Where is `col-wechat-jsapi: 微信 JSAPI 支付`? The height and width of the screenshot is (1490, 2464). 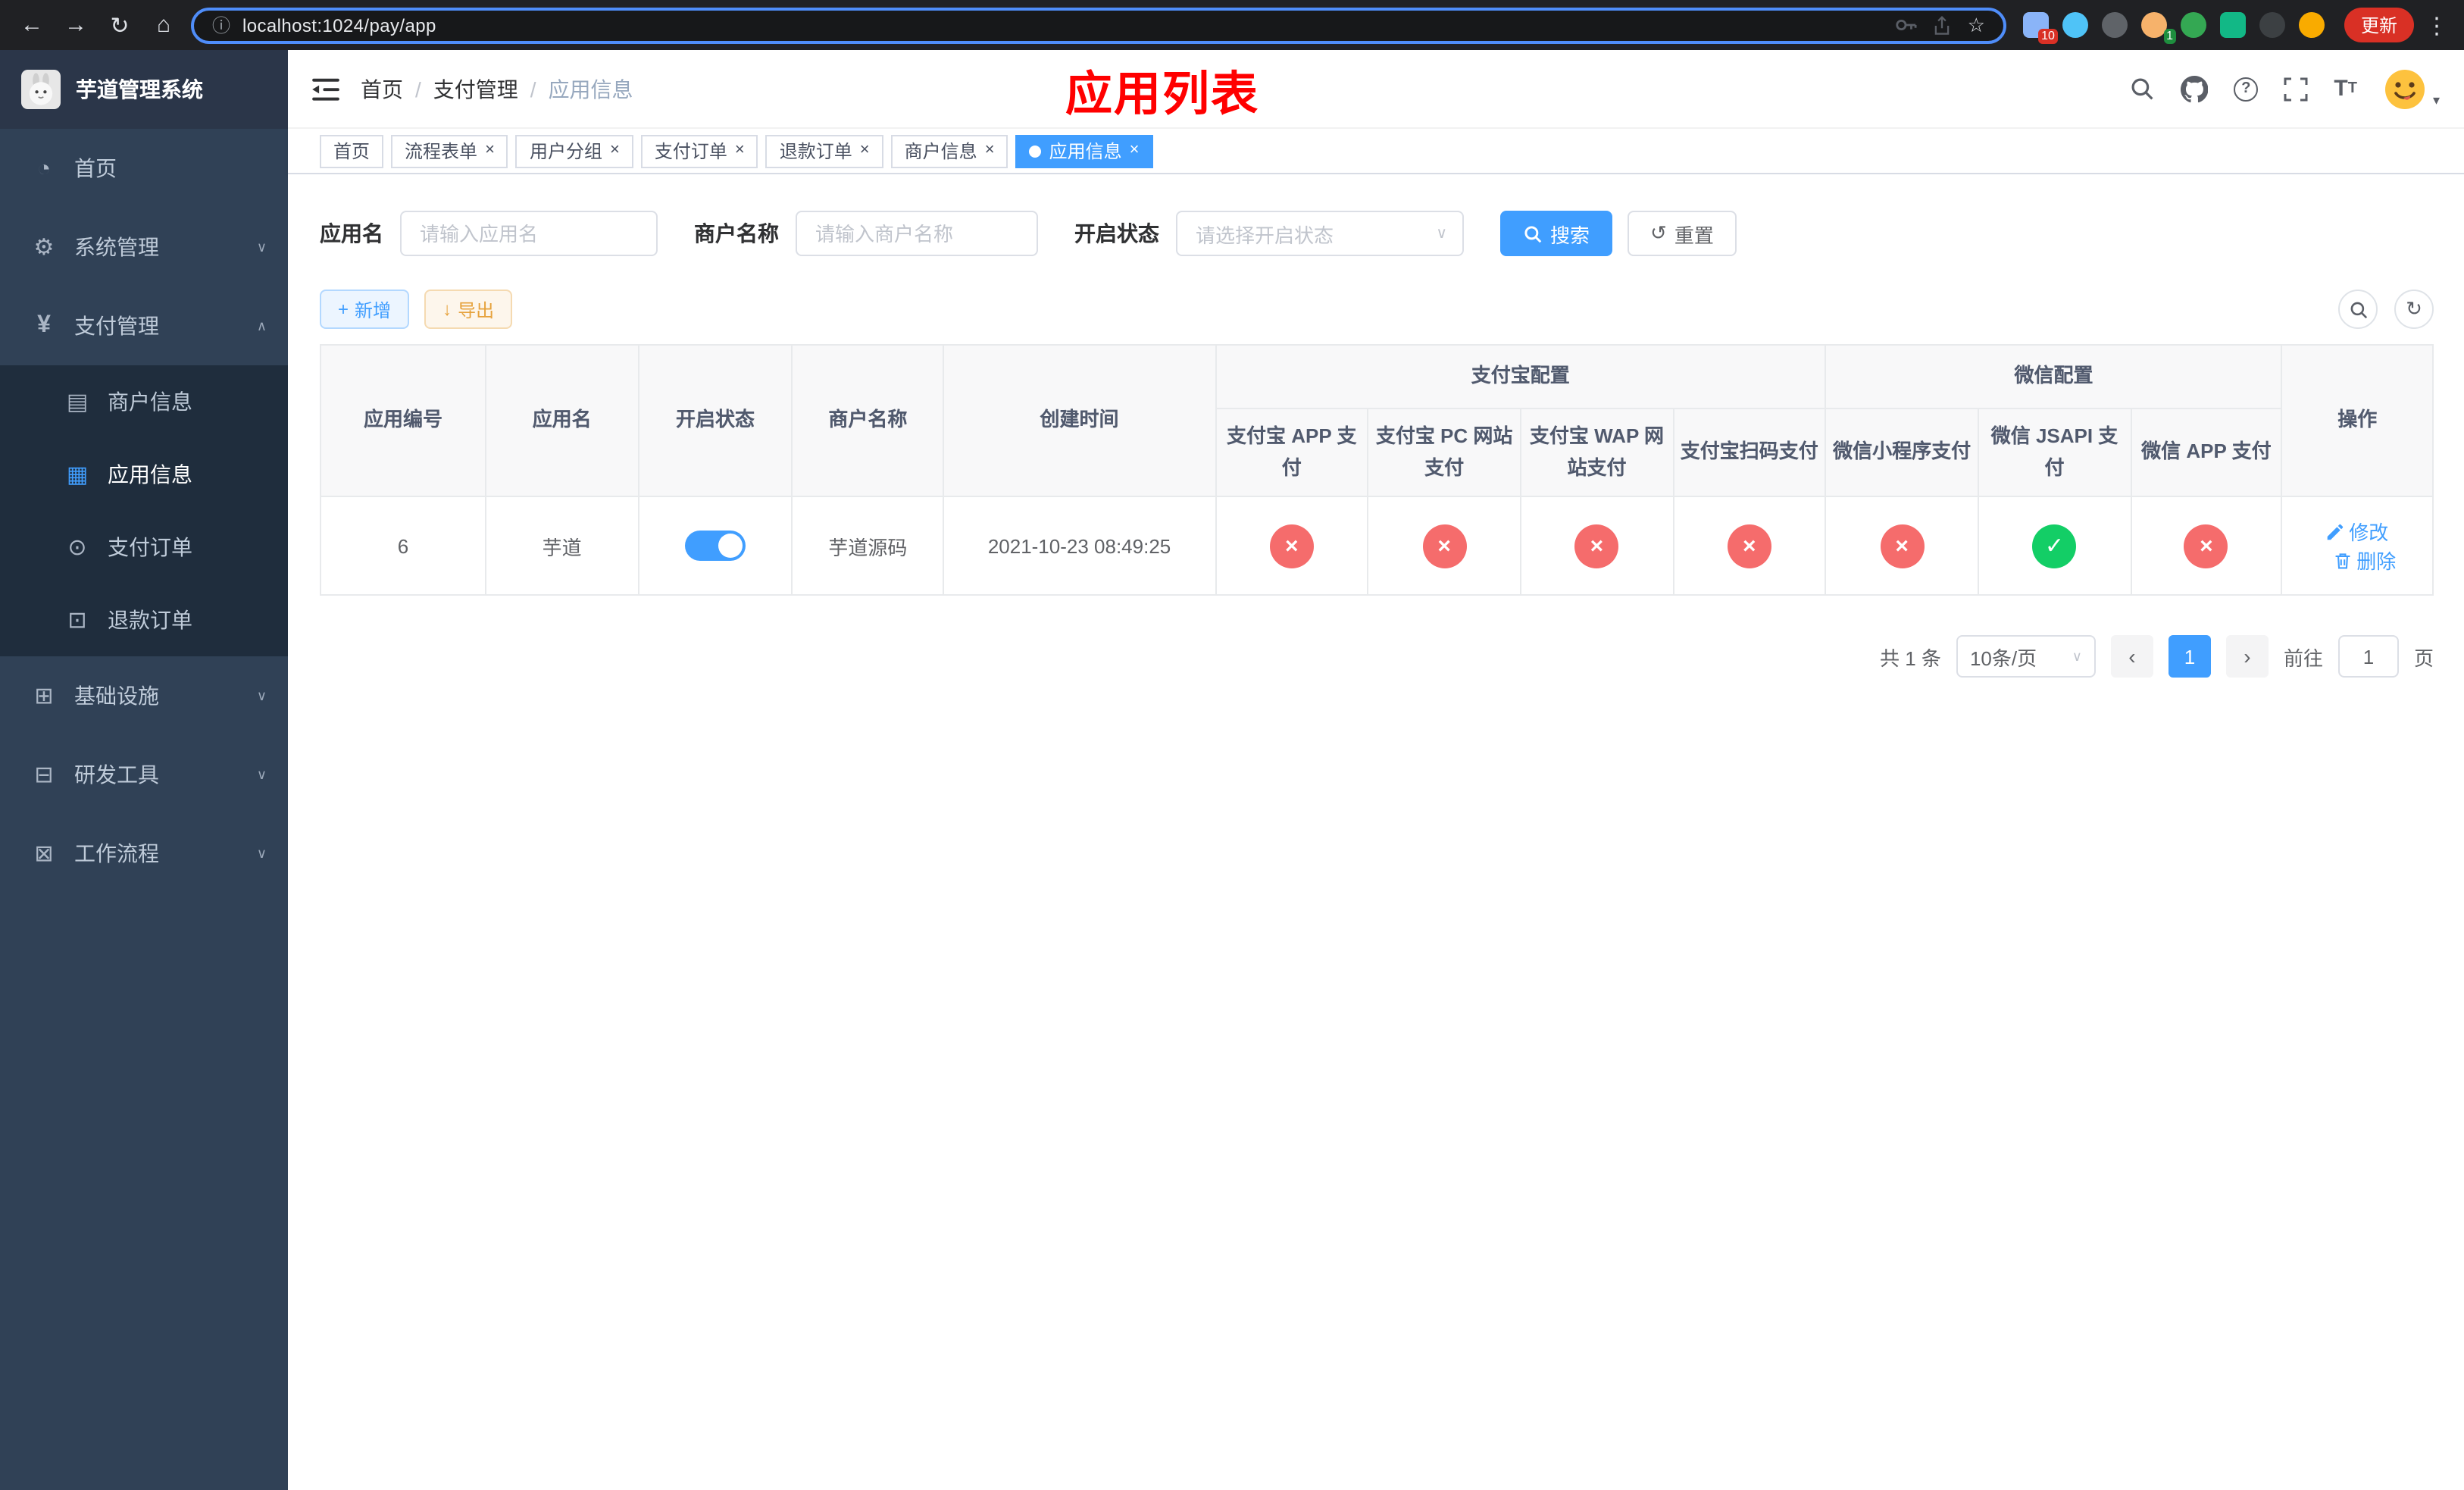
col-wechat-jsapi: 微信 JSAPI 支付 is located at coordinates (2054, 452).